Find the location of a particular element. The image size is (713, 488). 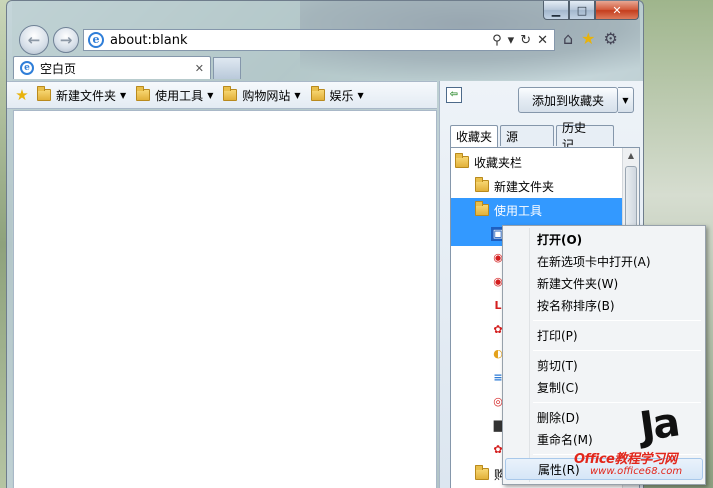

menu-item-copy: 复制(C) is located at coordinates (604, 387).